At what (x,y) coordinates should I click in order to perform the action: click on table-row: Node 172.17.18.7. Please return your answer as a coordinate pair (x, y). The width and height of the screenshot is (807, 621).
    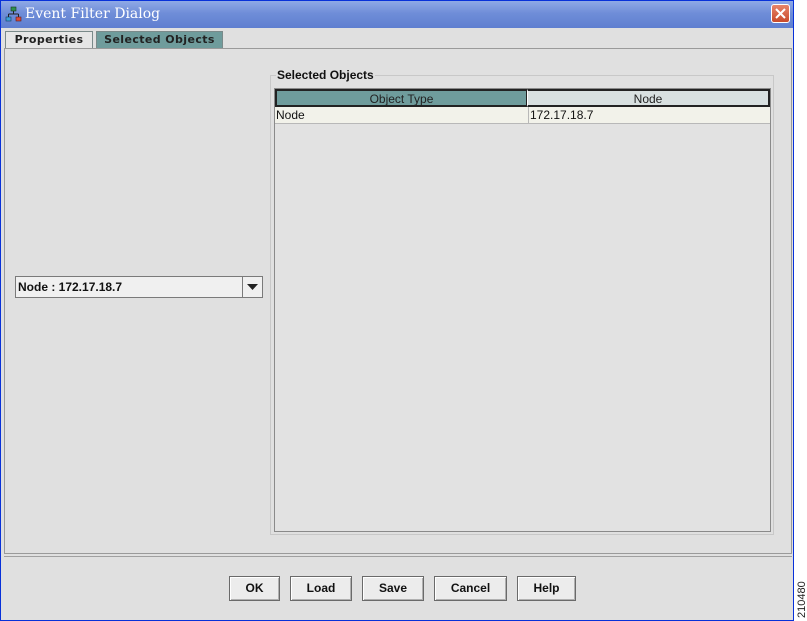
    Looking at the image, I should click on (522, 115).